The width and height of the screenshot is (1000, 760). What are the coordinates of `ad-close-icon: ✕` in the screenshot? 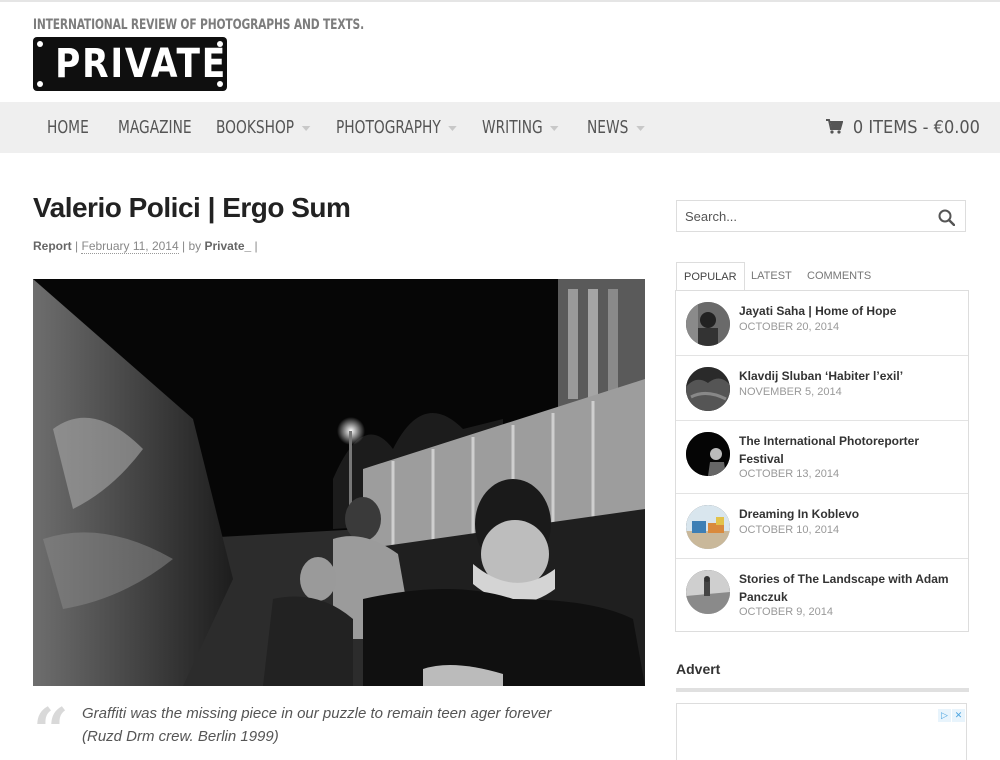 It's located at (958, 715).